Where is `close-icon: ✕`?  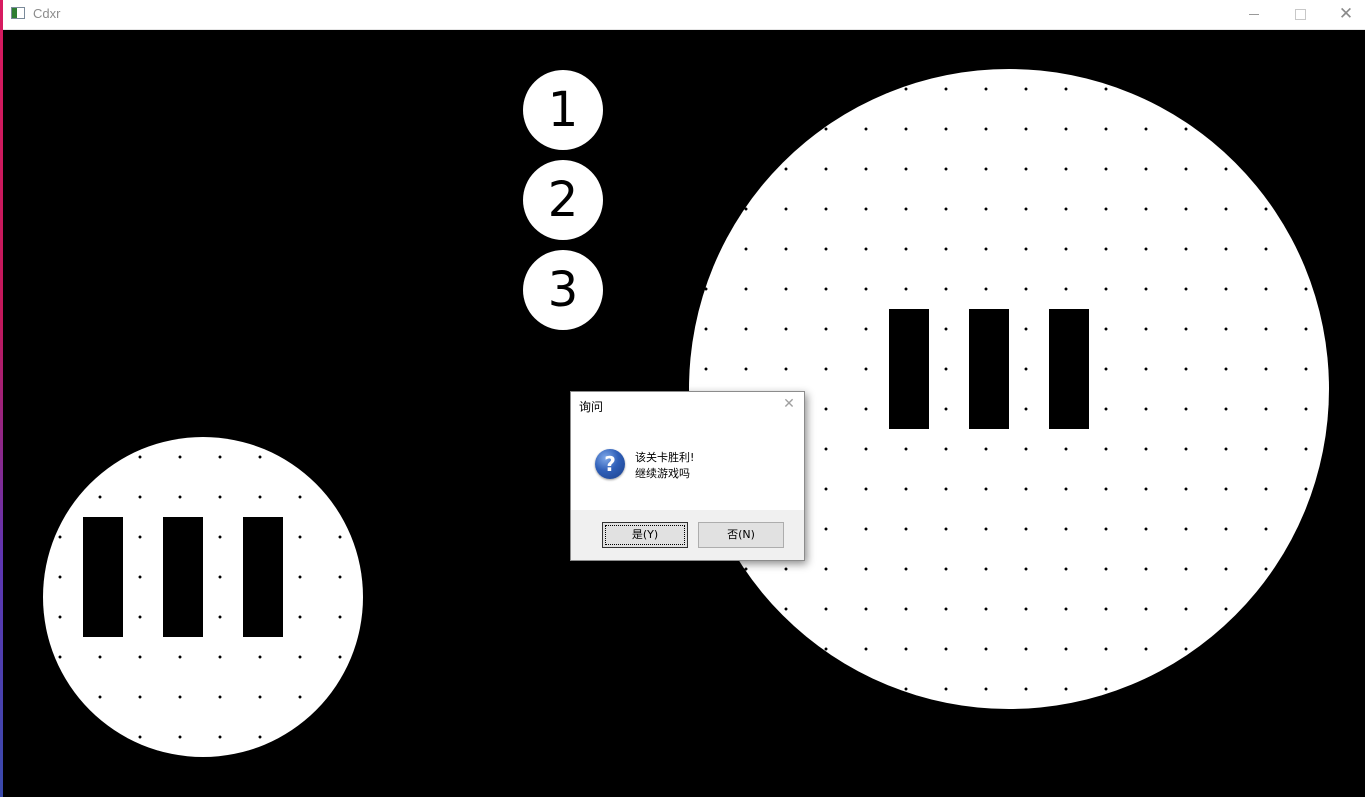
close-icon: ✕ is located at coordinates (1346, 14).